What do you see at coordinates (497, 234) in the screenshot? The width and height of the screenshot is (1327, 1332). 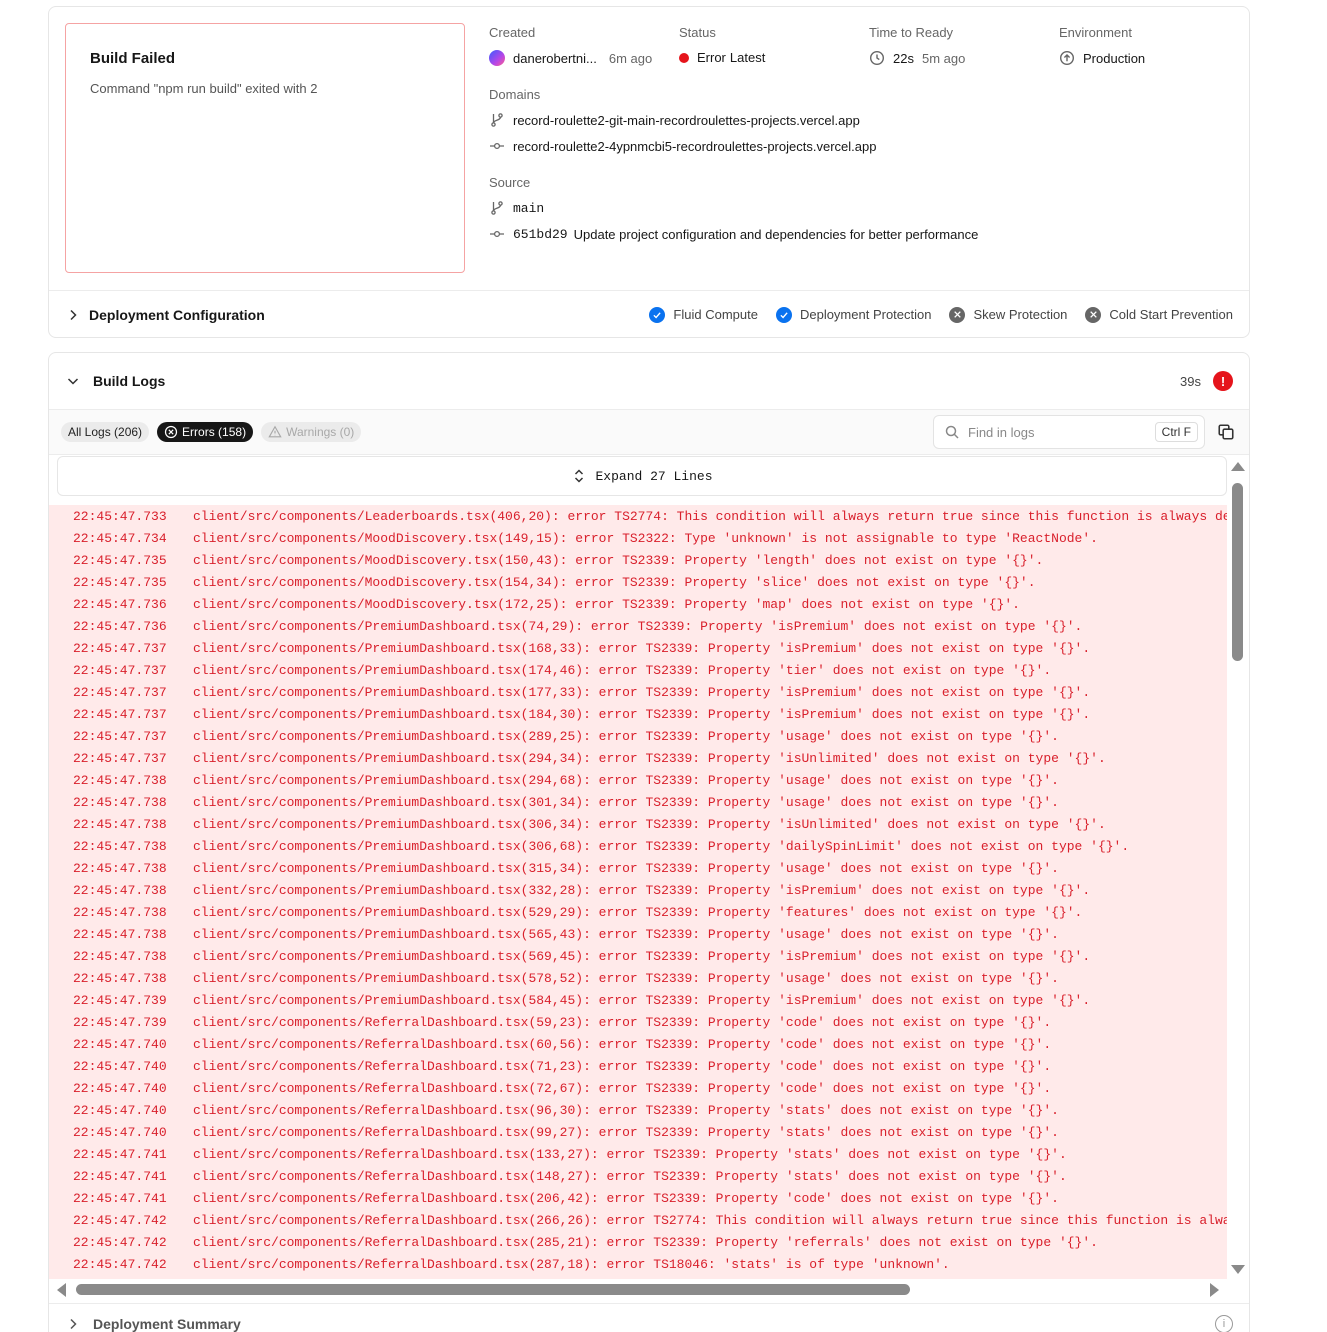 I see `git-commit-icon` at bounding box center [497, 234].